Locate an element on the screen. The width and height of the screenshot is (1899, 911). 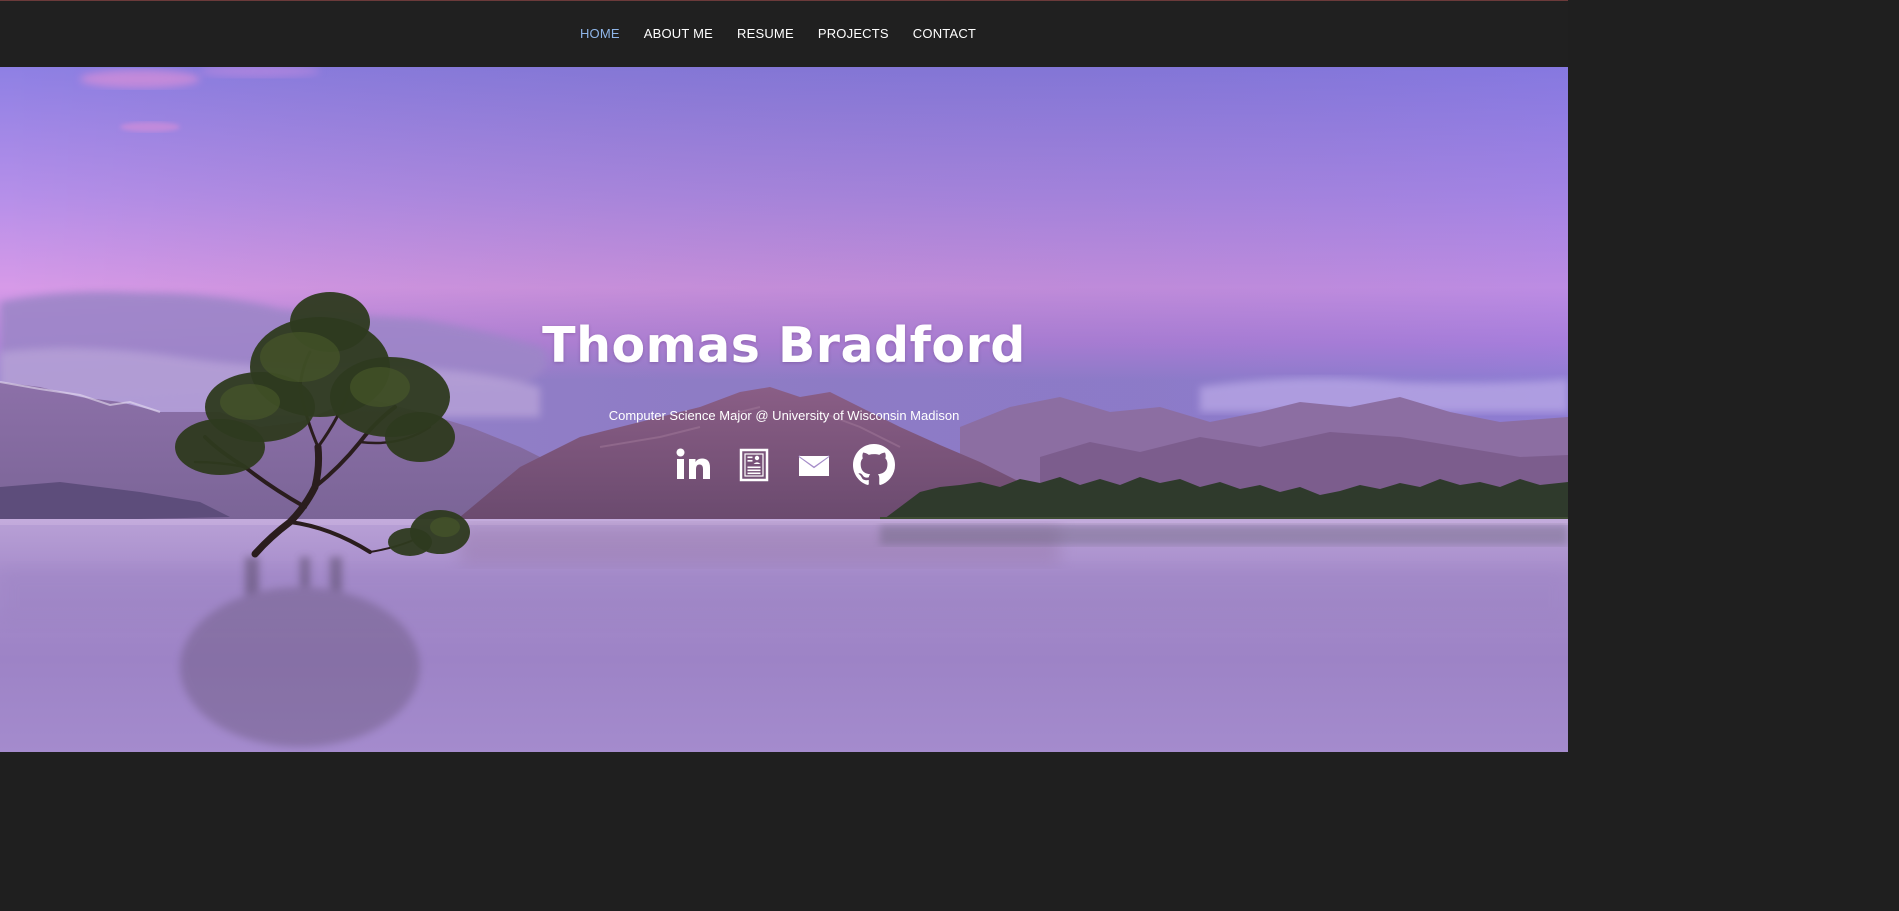
nav-link-resume: RESUME is located at coordinates (765, 33).